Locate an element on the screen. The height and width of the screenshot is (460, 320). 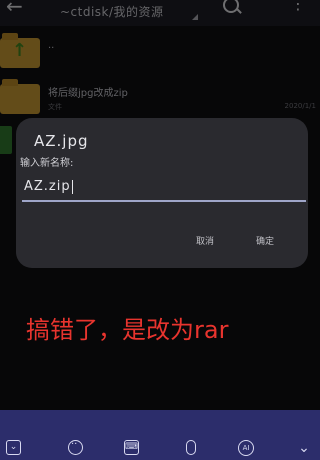
keyboard-icon: ⌨ is located at coordinates (131, 447).